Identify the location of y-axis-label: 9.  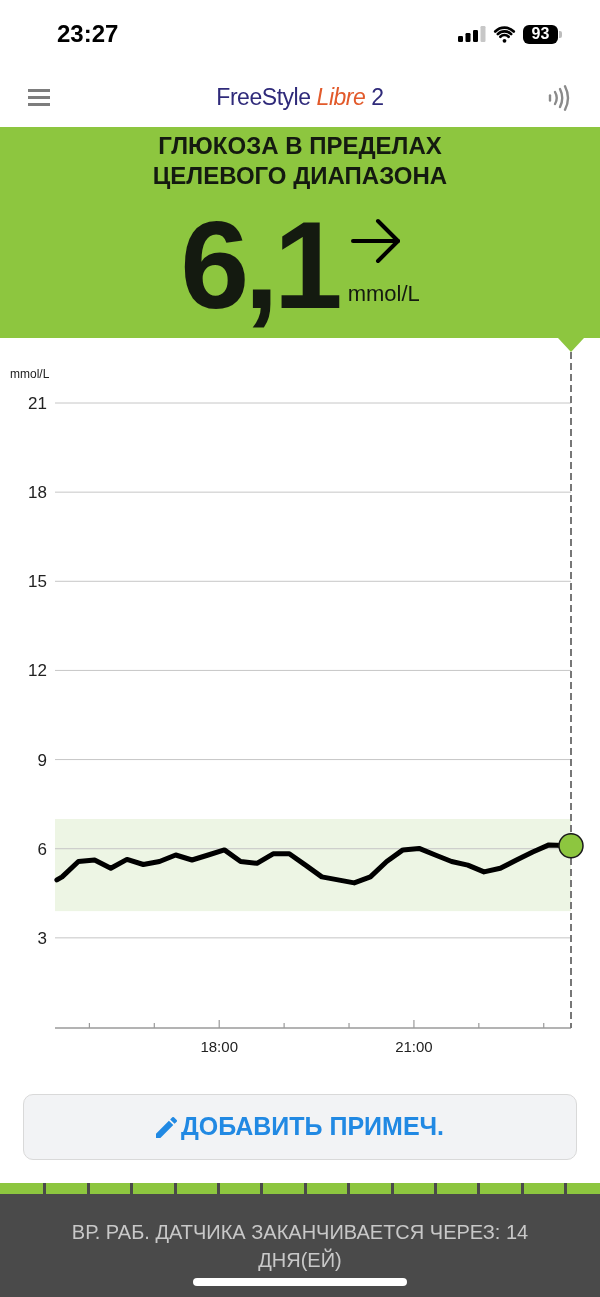
(42, 760).